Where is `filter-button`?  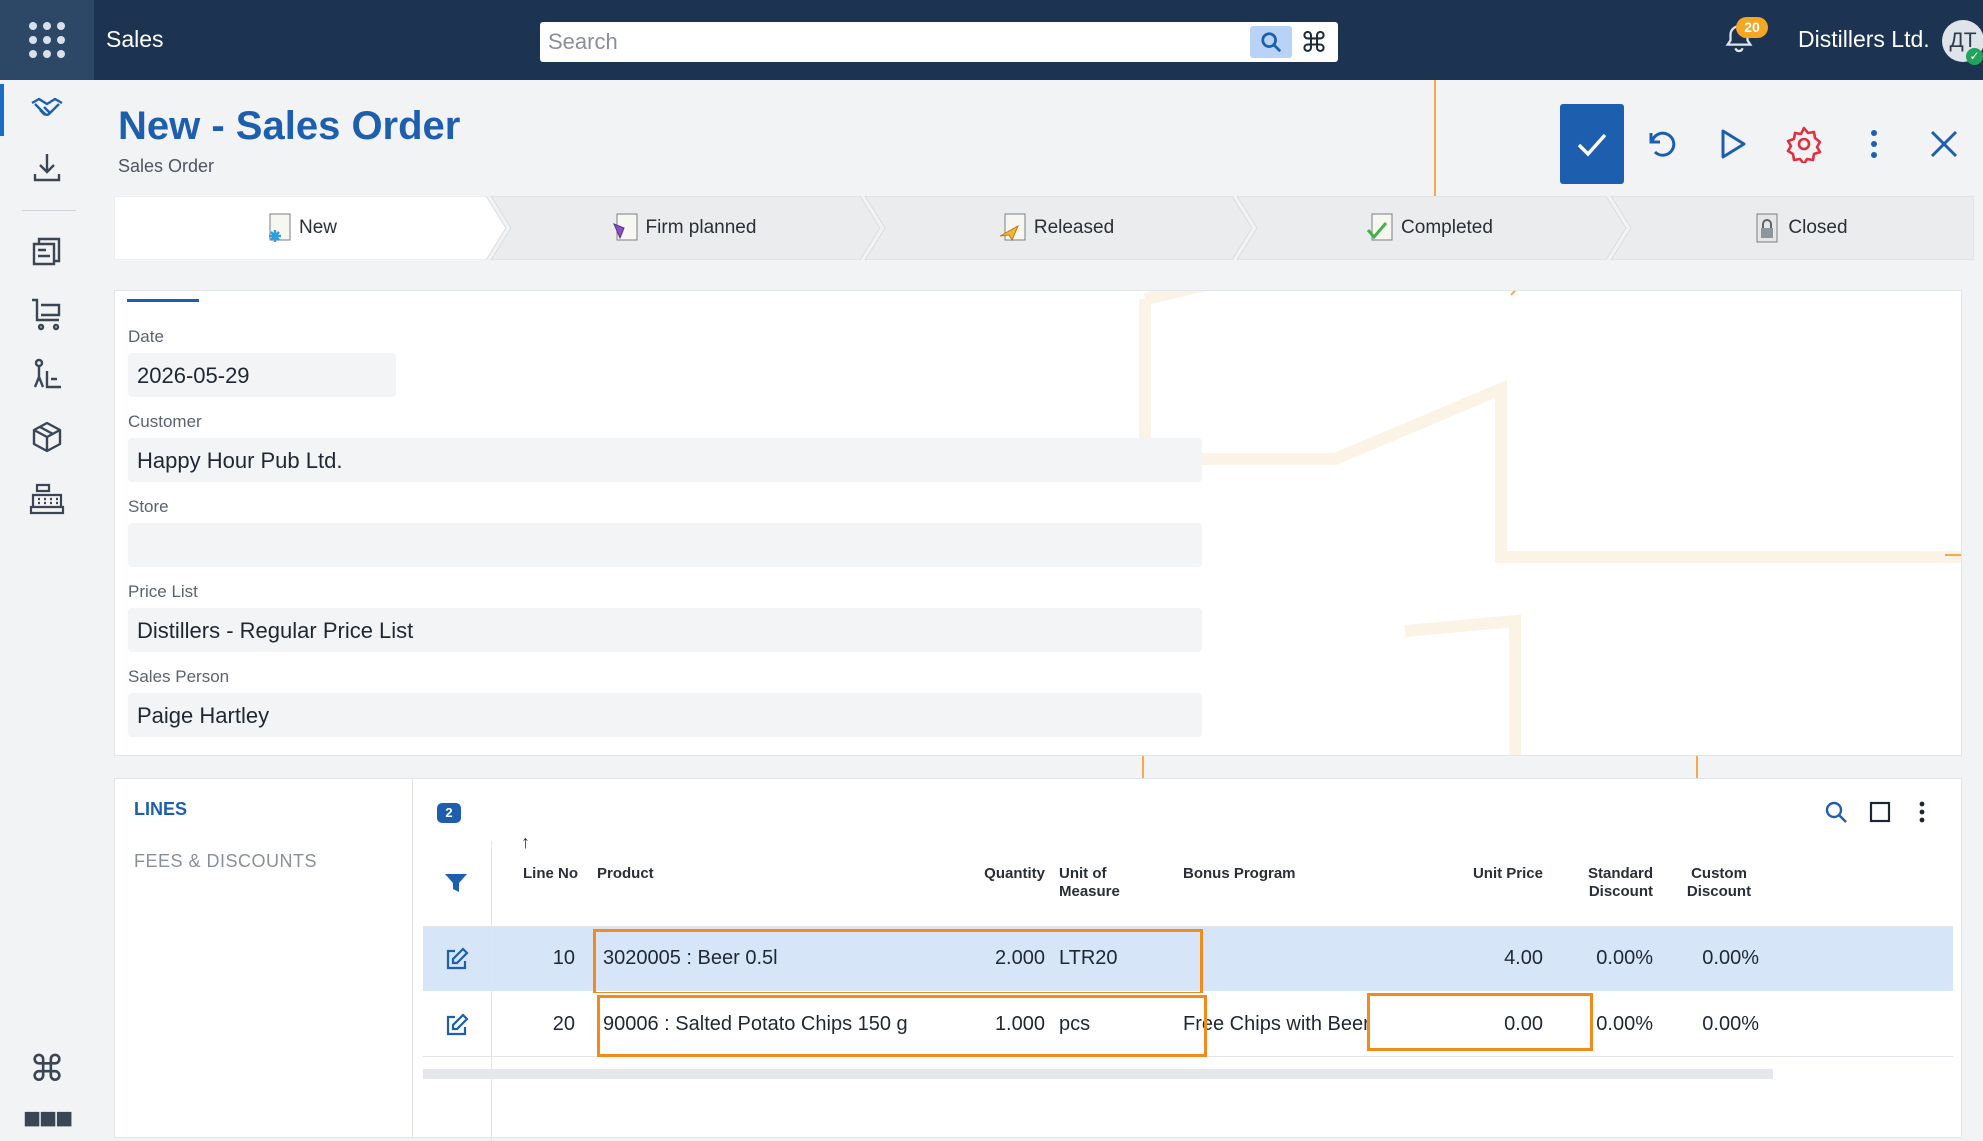
filter-button is located at coordinates (456, 885).